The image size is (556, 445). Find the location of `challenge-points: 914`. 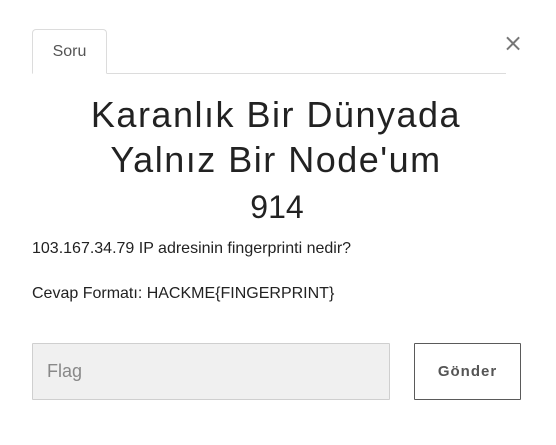

challenge-points: 914 is located at coordinates (277, 207).